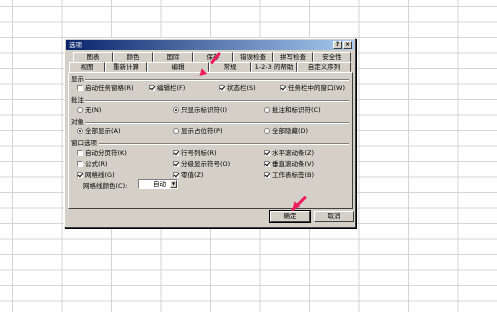 Image resolution: width=497 pixels, height=312 pixels. What do you see at coordinates (253, 57) in the screenshot?
I see `tab-error-checking: 错误检查` at bounding box center [253, 57].